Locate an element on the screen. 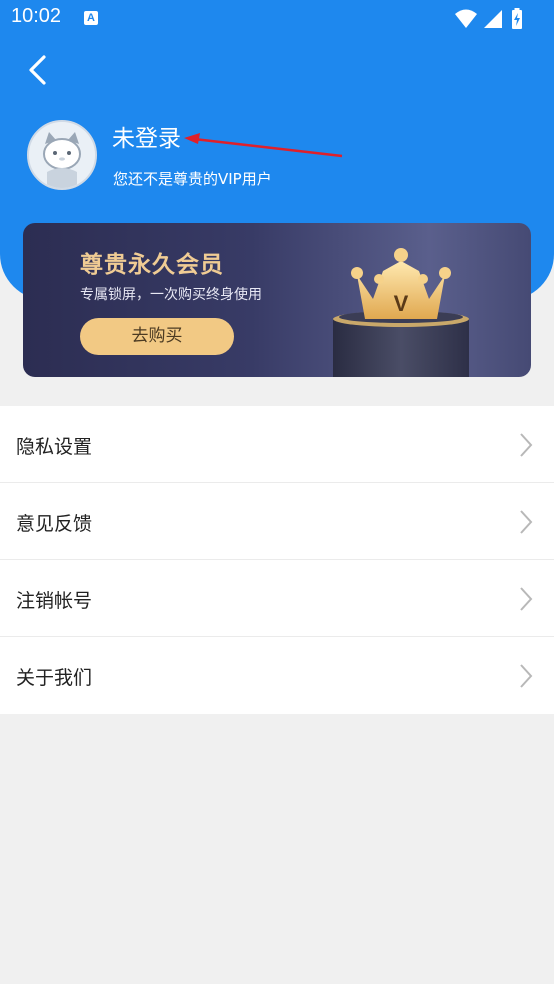  menu-item-label: 意见反馈 is located at coordinates (54, 524).